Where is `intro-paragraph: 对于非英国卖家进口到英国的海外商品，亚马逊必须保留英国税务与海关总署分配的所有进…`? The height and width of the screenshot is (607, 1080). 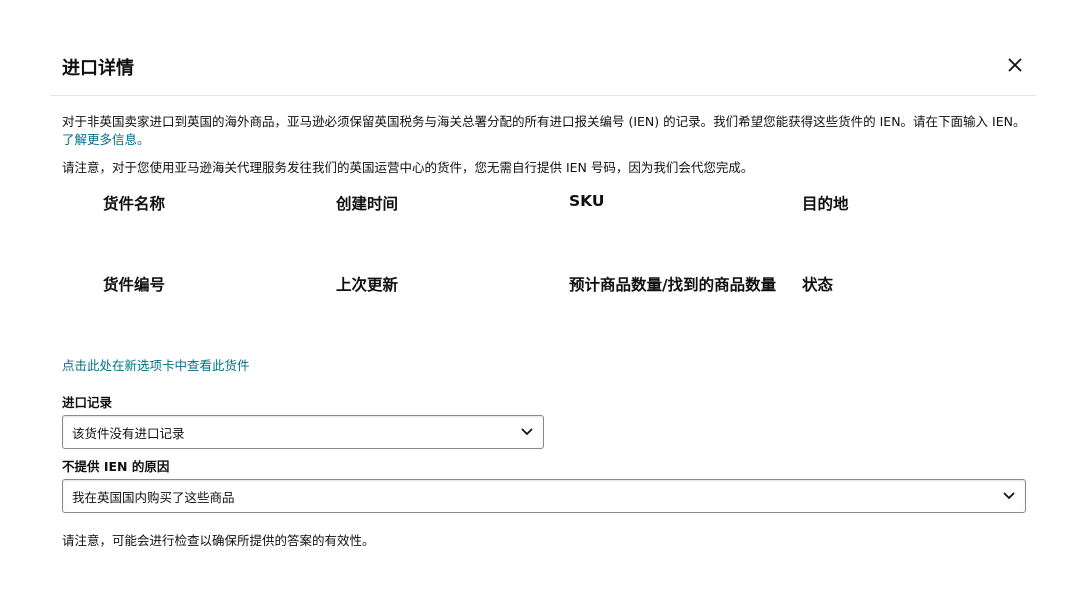 intro-paragraph: 对于非英国卖家进口到英国的海外商品，亚马逊必须保留英国税务与海关总署分配的所有进… is located at coordinates (547, 131).